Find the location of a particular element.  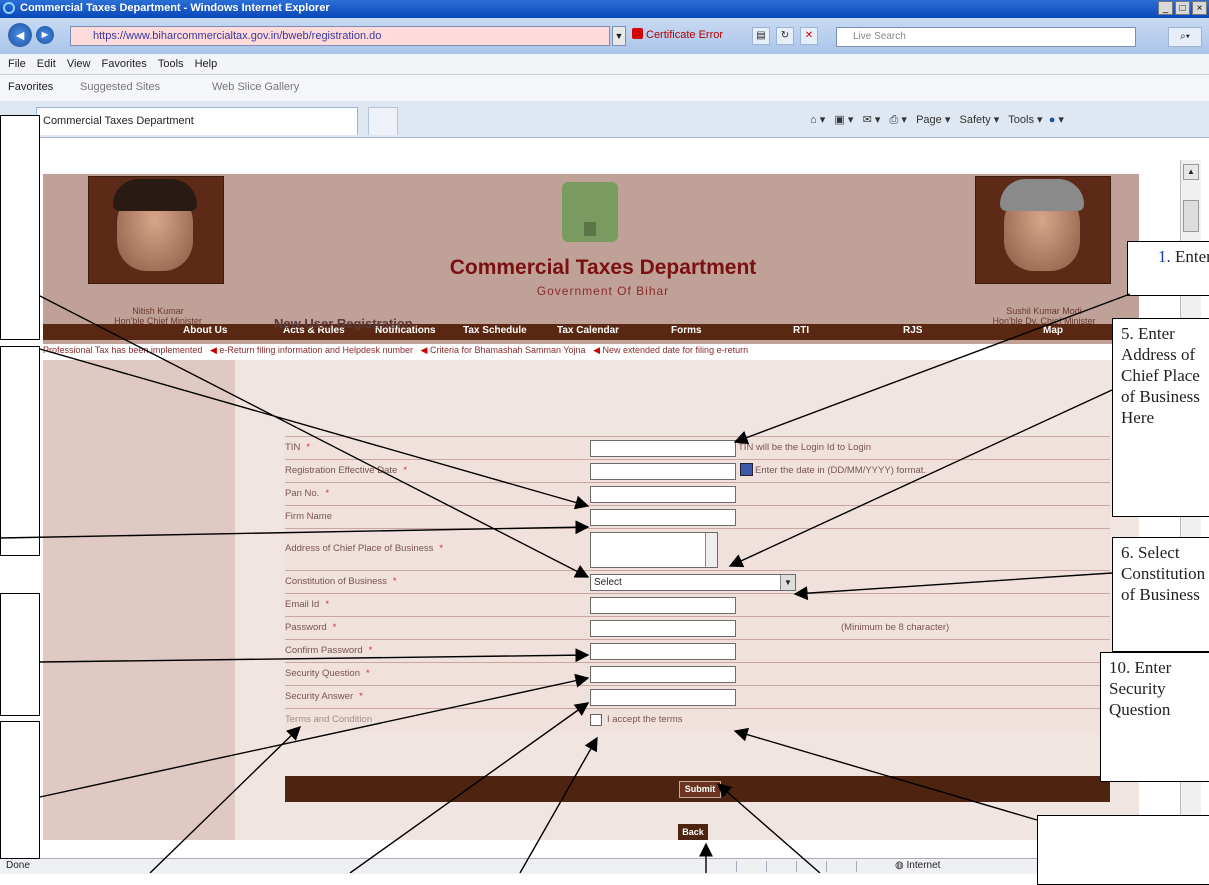

nav-forms: Forms is located at coordinates (686, 330).